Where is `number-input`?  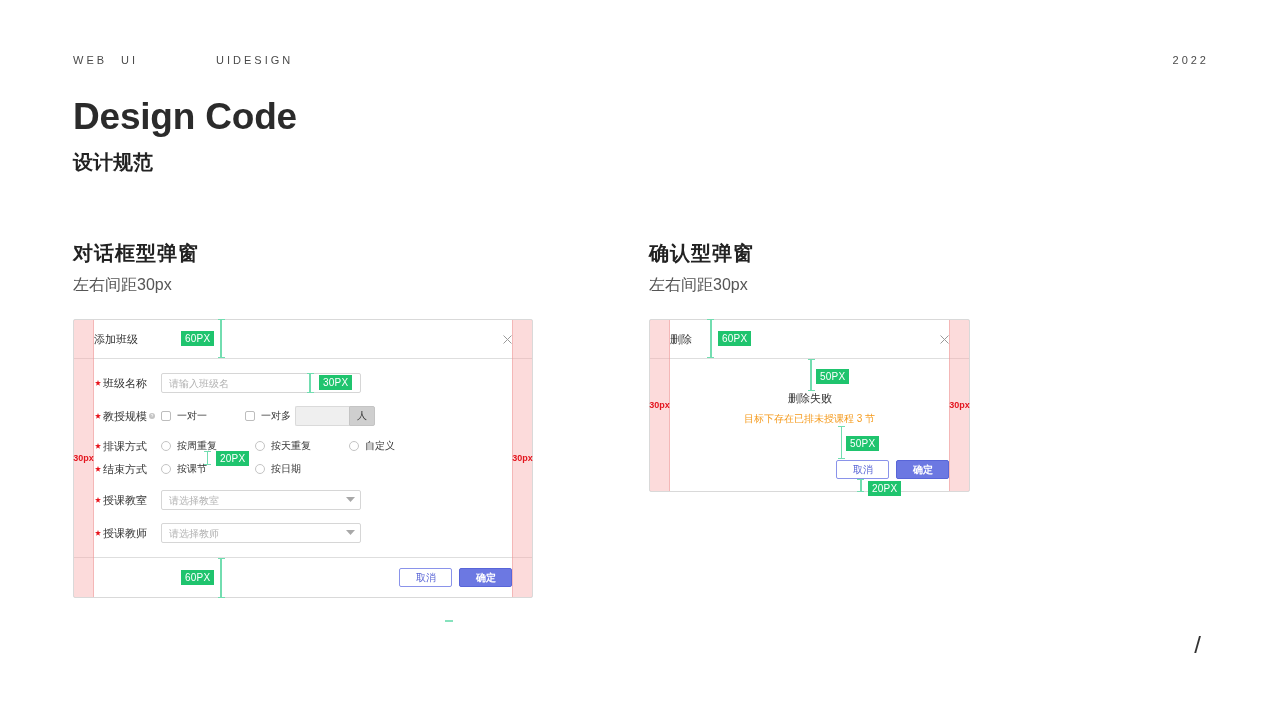
number-input is located at coordinates (322, 416).